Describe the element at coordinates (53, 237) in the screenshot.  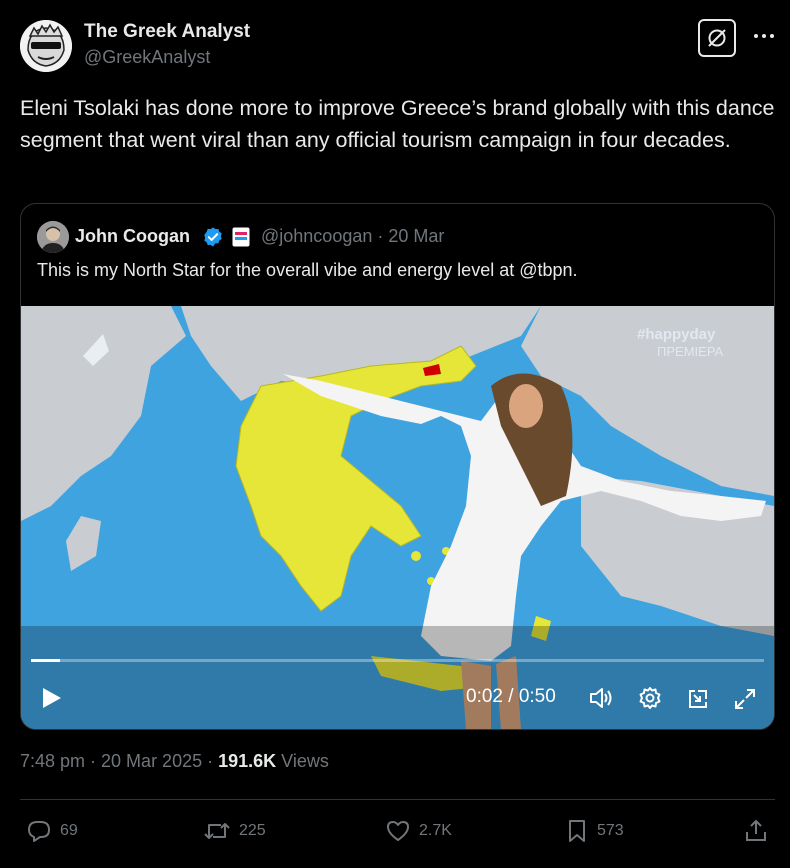
I see `quoted-author-avatar` at that location.